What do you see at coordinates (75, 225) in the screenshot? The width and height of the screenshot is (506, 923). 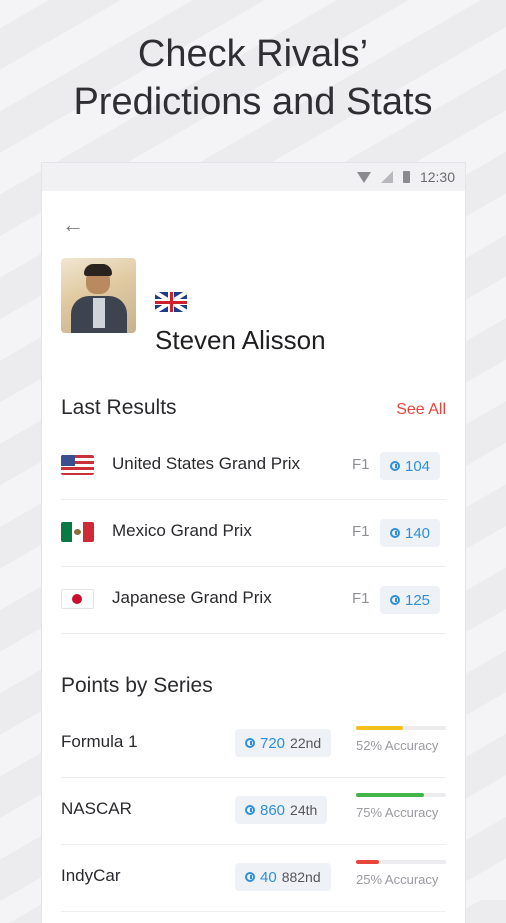 I see `back-arrow-icon: ←` at bounding box center [75, 225].